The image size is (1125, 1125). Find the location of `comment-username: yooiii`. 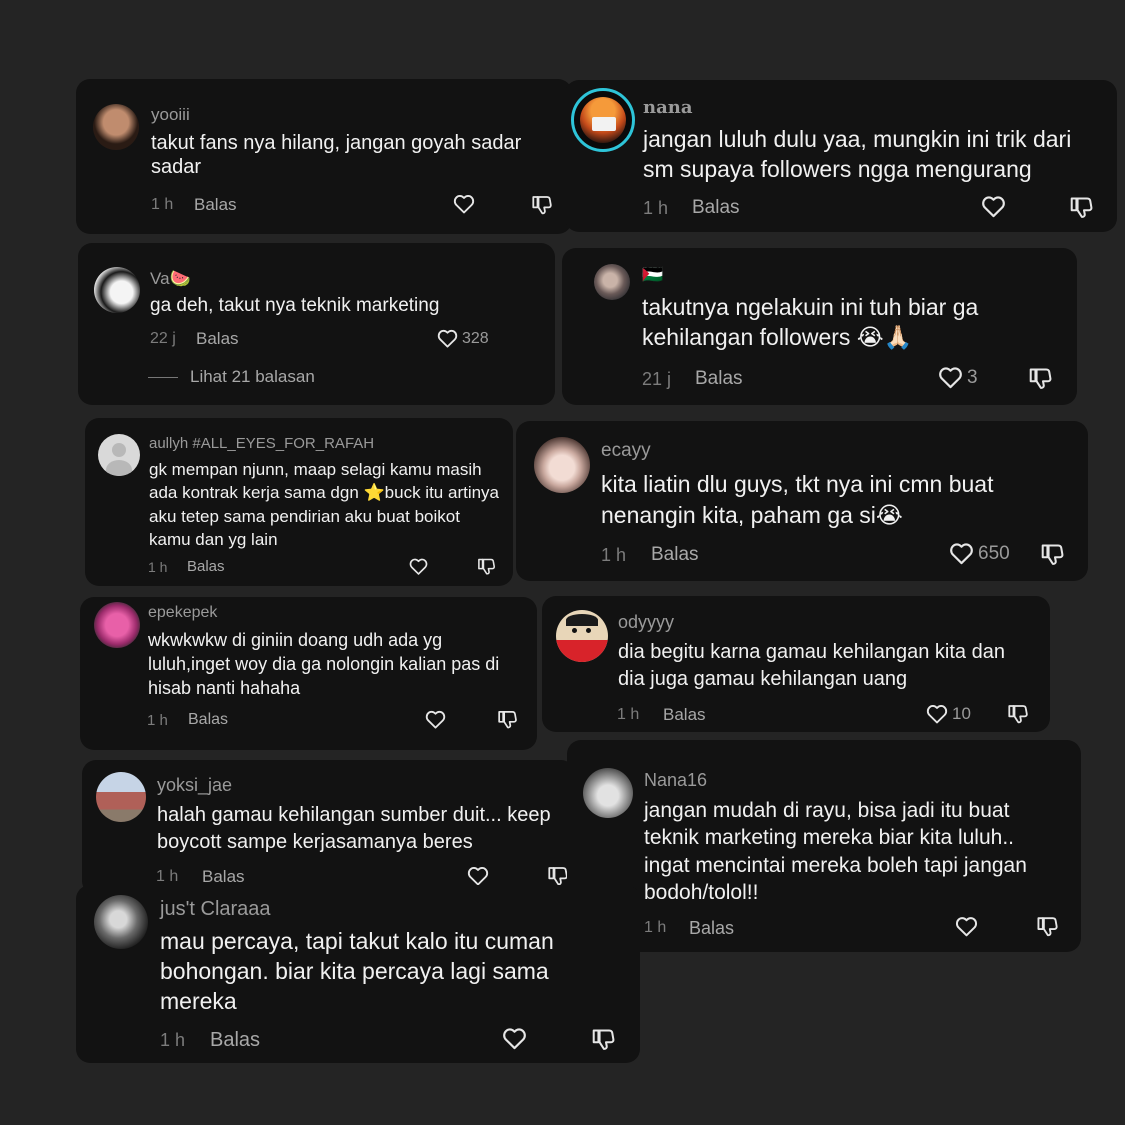

comment-username: yooiii is located at coordinates (170, 115).